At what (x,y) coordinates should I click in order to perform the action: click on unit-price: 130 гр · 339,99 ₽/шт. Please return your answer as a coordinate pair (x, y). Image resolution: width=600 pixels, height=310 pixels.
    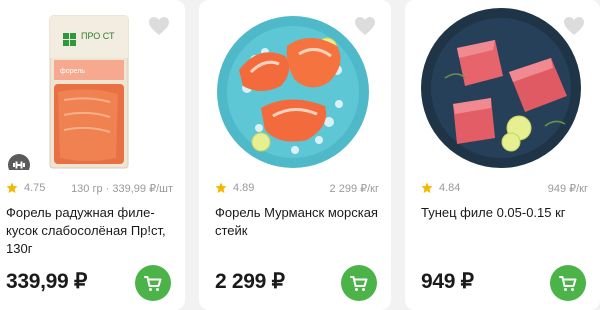
    Looking at the image, I should click on (122, 188).